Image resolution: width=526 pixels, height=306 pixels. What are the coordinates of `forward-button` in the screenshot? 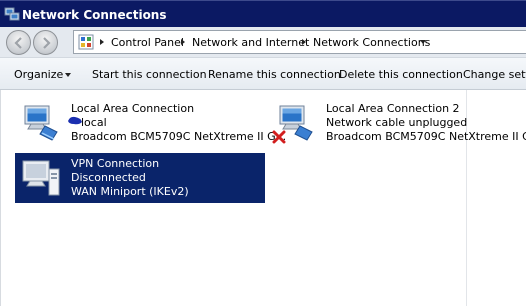 It's located at (45, 42).